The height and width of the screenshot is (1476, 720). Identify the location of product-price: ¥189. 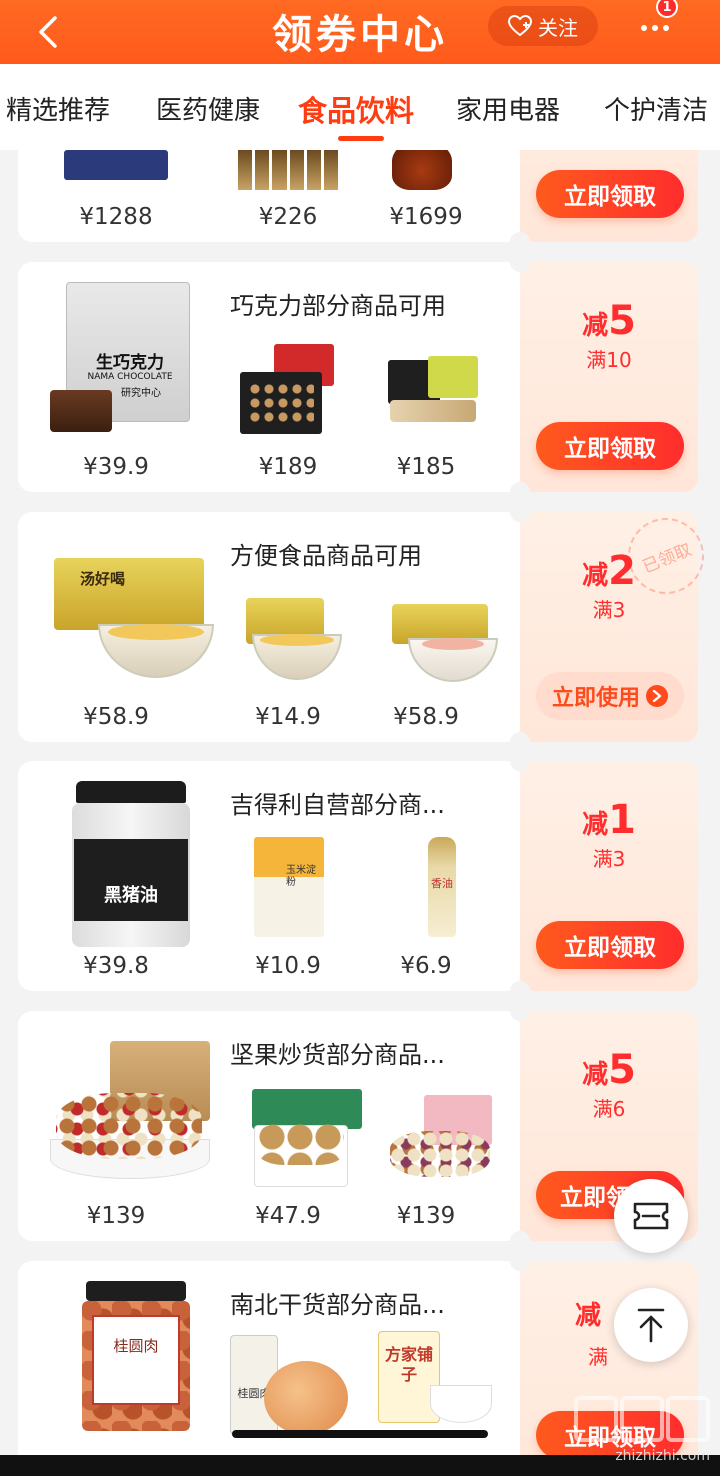
(288, 467).